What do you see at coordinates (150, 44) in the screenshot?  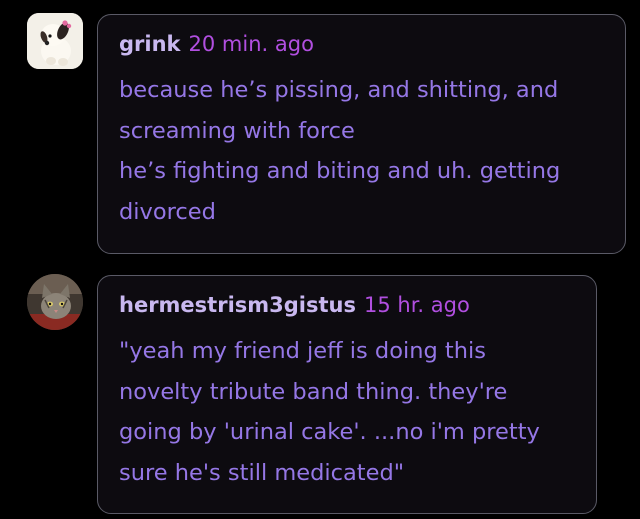 I see `username-link: grink` at bounding box center [150, 44].